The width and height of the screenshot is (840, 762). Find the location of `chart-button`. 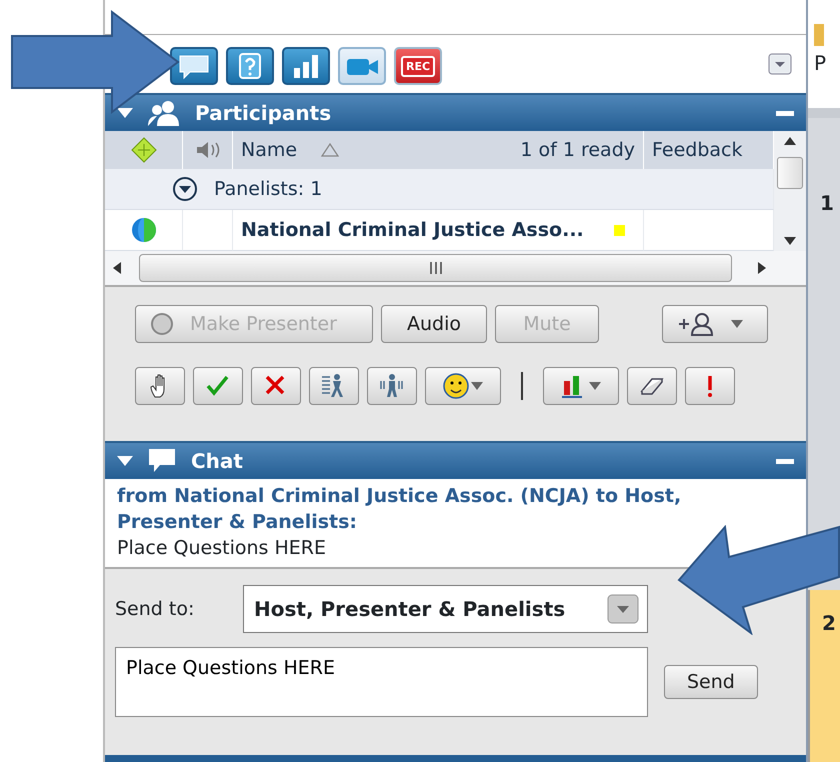

chart-button is located at coordinates (581, 386).